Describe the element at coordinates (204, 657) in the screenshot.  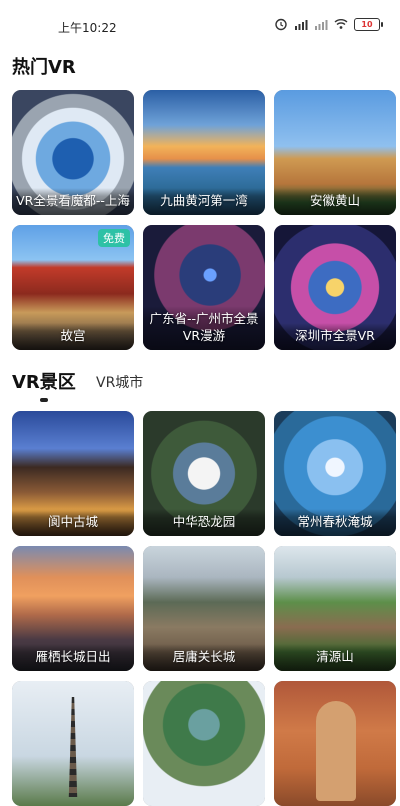
I see `card-label: 居庸关长城` at that location.